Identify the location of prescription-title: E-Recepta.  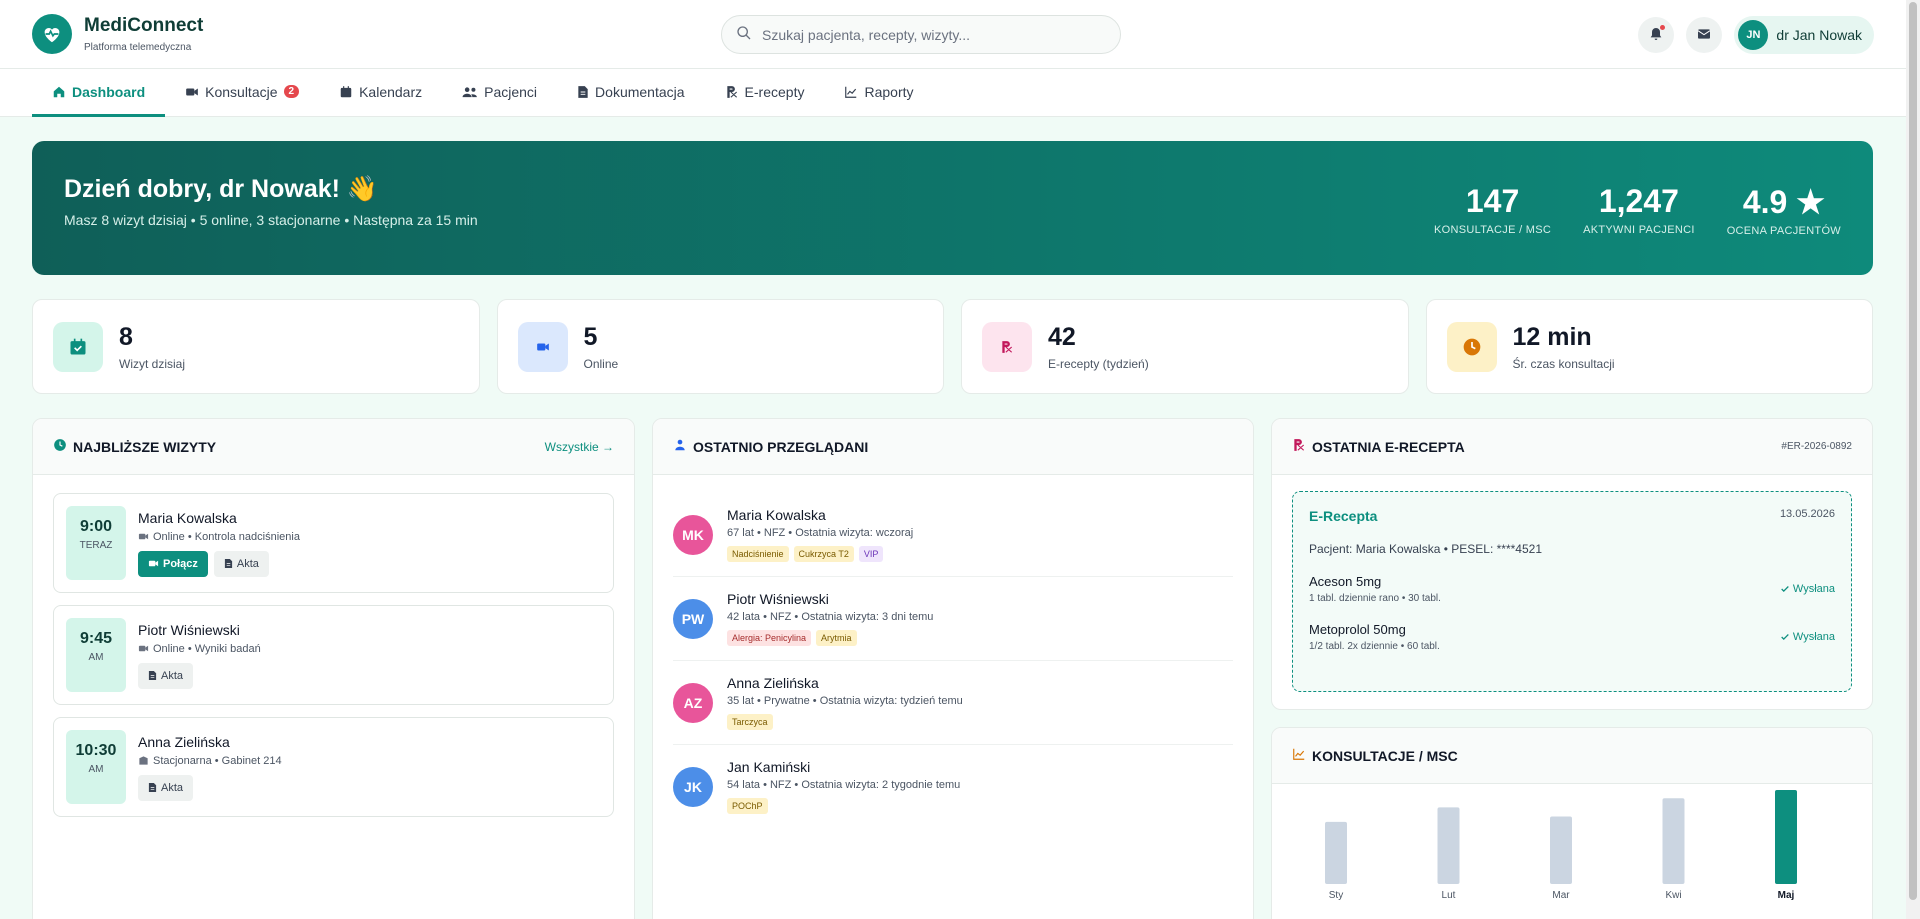
(1343, 516).